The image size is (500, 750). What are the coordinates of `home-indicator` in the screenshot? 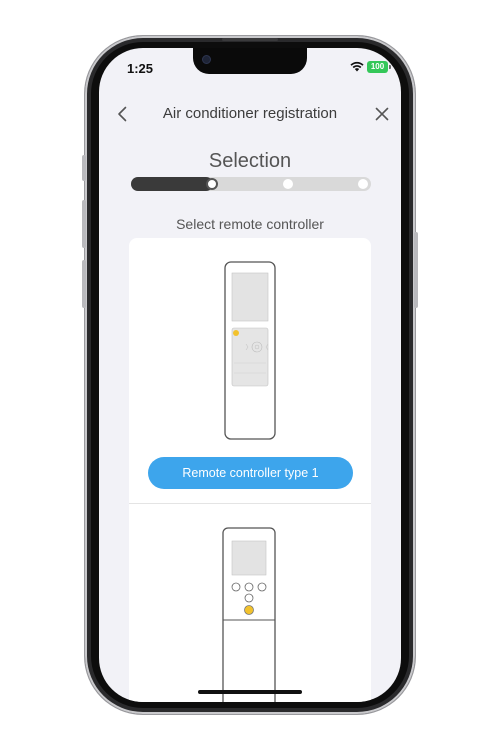 It's located at (250, 692).